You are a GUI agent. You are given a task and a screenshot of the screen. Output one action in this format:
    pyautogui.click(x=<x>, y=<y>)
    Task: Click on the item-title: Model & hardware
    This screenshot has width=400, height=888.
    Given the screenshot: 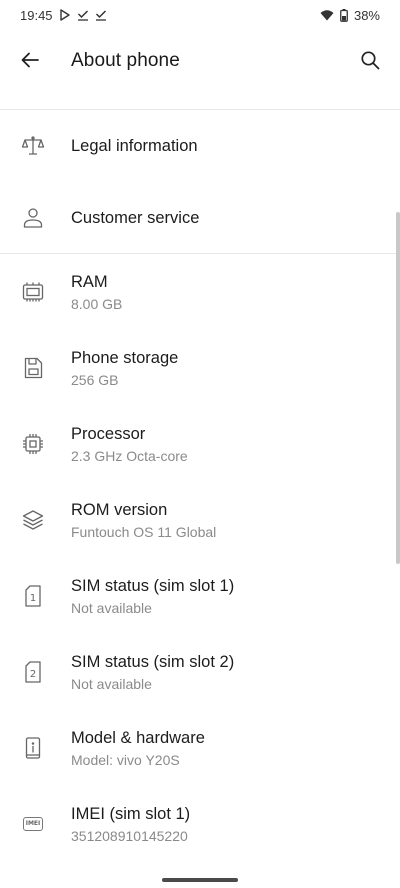 What is the action you would take?
    pyautogui.click(x=138, y=738)
    